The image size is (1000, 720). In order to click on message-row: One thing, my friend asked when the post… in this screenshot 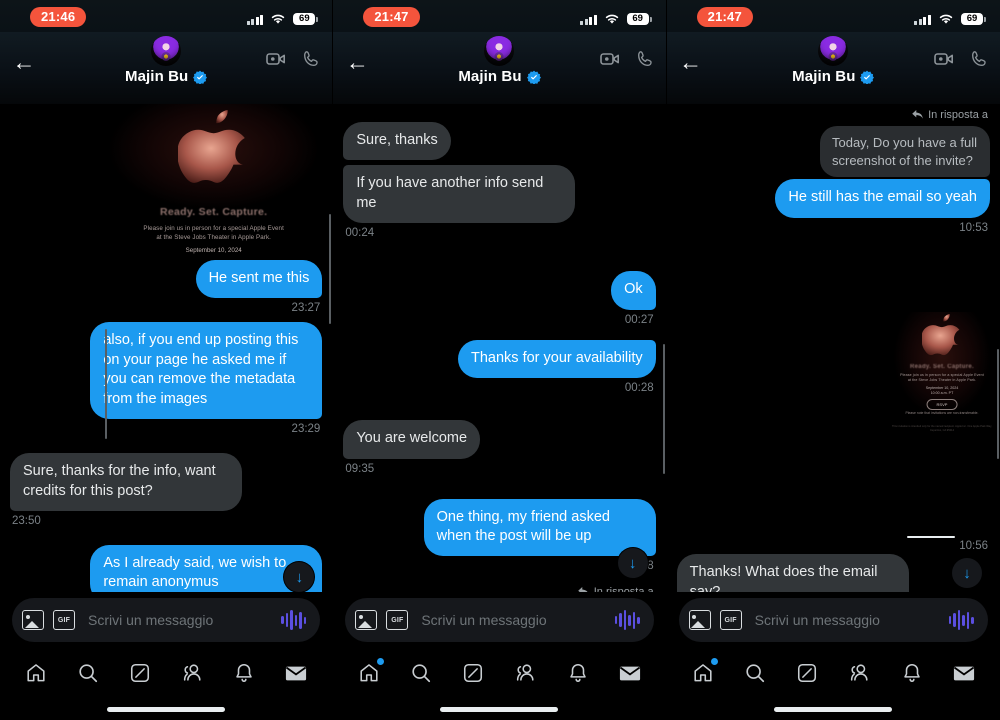, I will do `click(499, 527)`.